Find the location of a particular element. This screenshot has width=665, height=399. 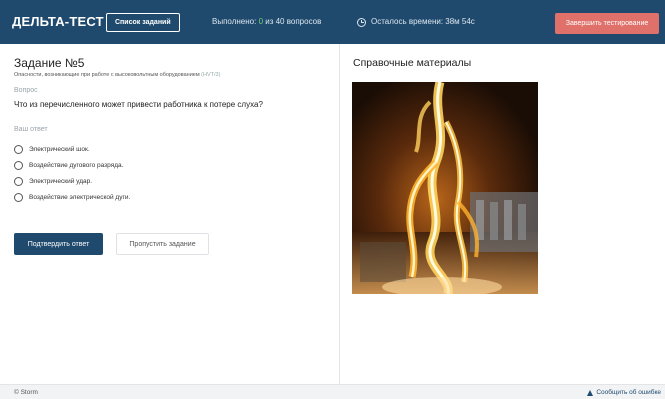

progress-indicator: Выполнено: 0 из 40 вопросов is located at coordinates (266, 22).